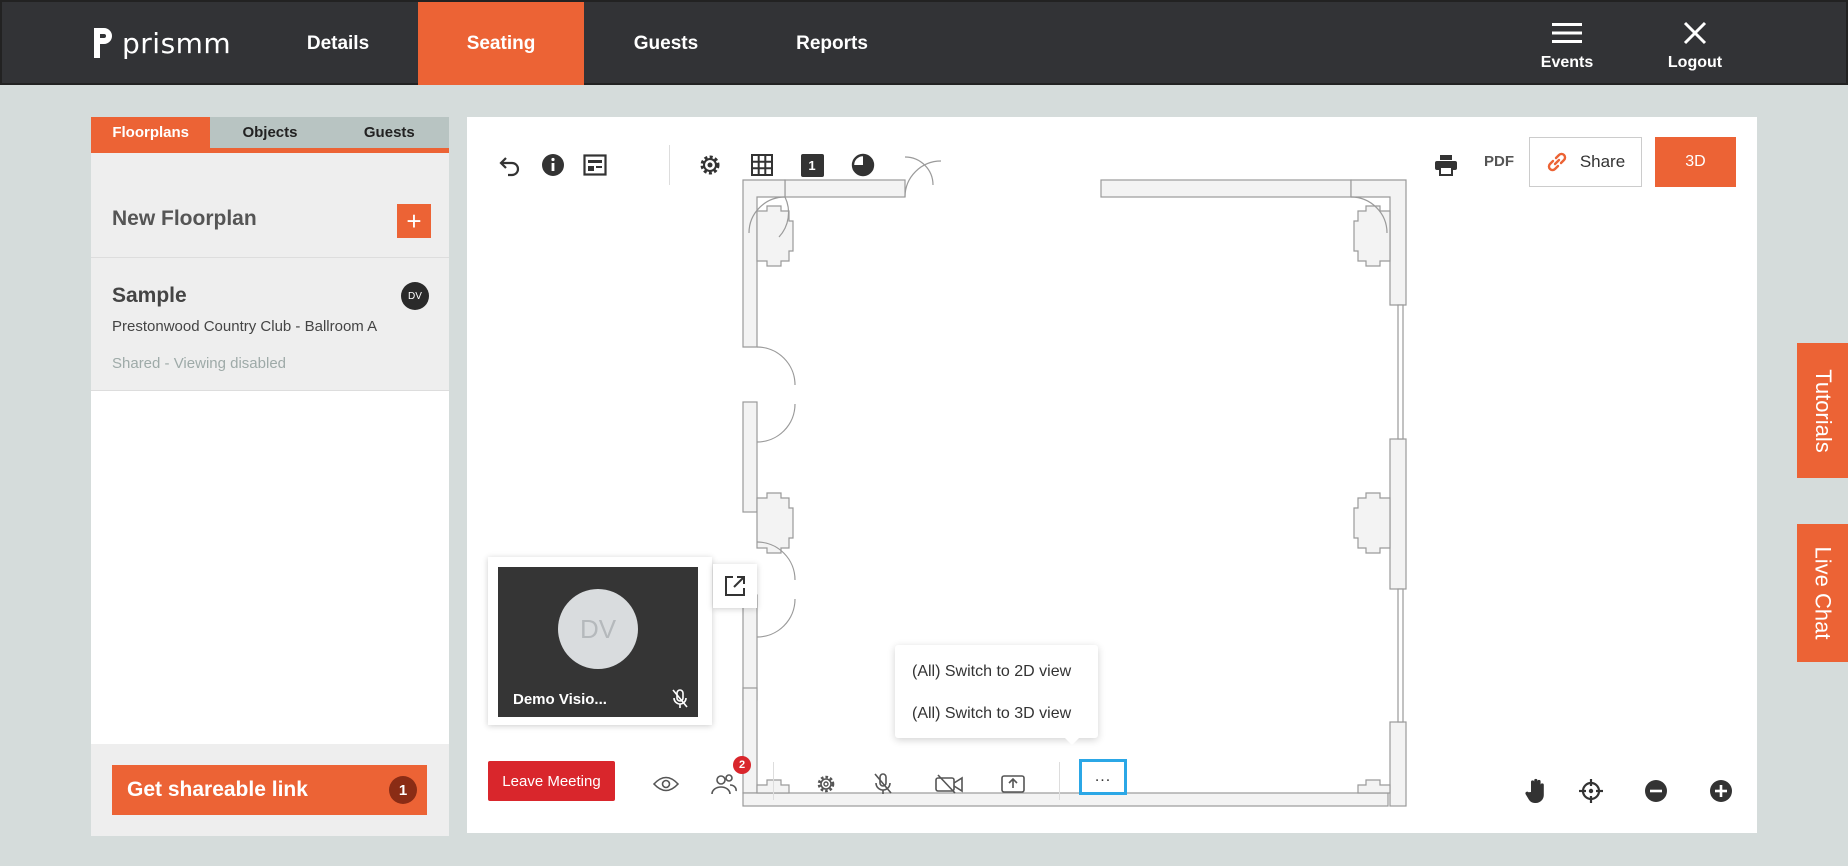  I want to click on zoom-in-button, so click(1721, 791).